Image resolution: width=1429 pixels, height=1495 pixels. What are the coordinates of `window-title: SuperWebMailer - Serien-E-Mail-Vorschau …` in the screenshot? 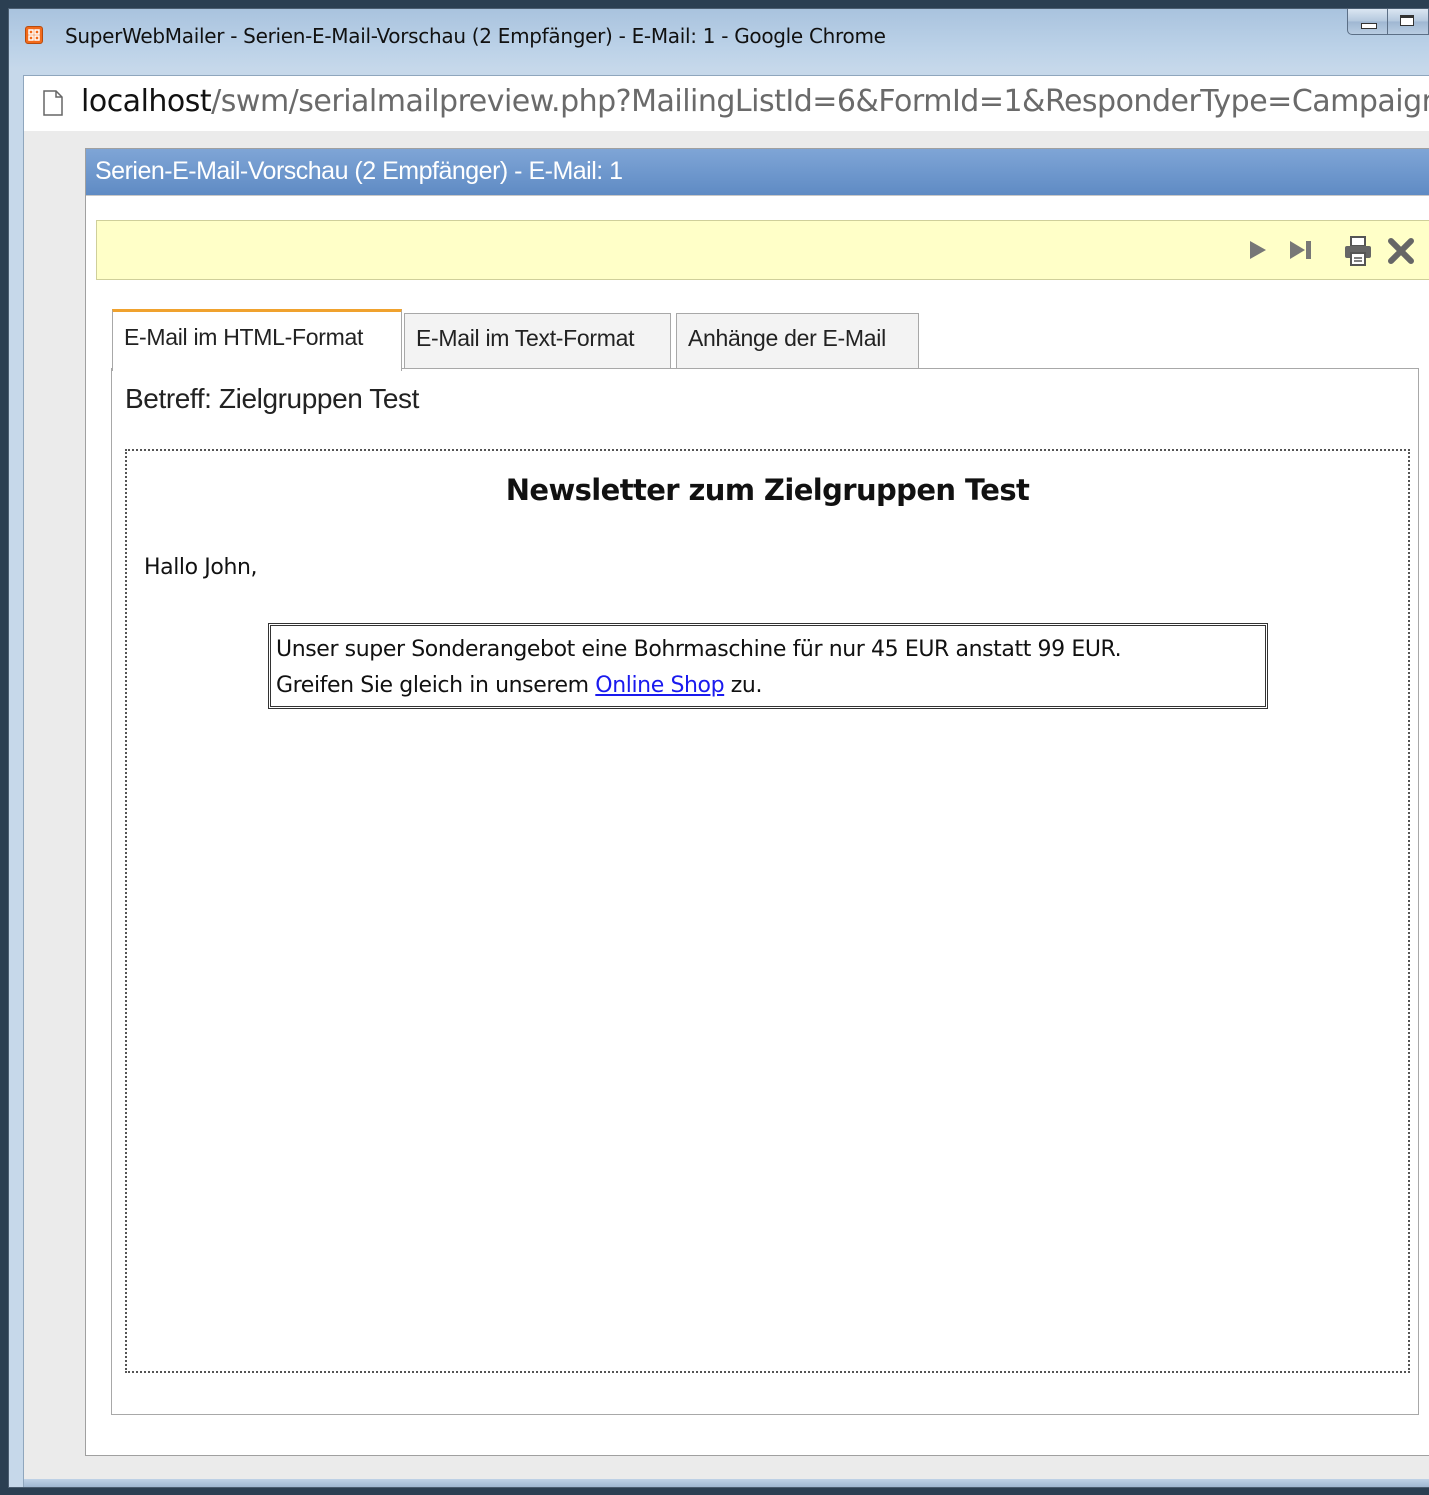 It's located at (475, 36).